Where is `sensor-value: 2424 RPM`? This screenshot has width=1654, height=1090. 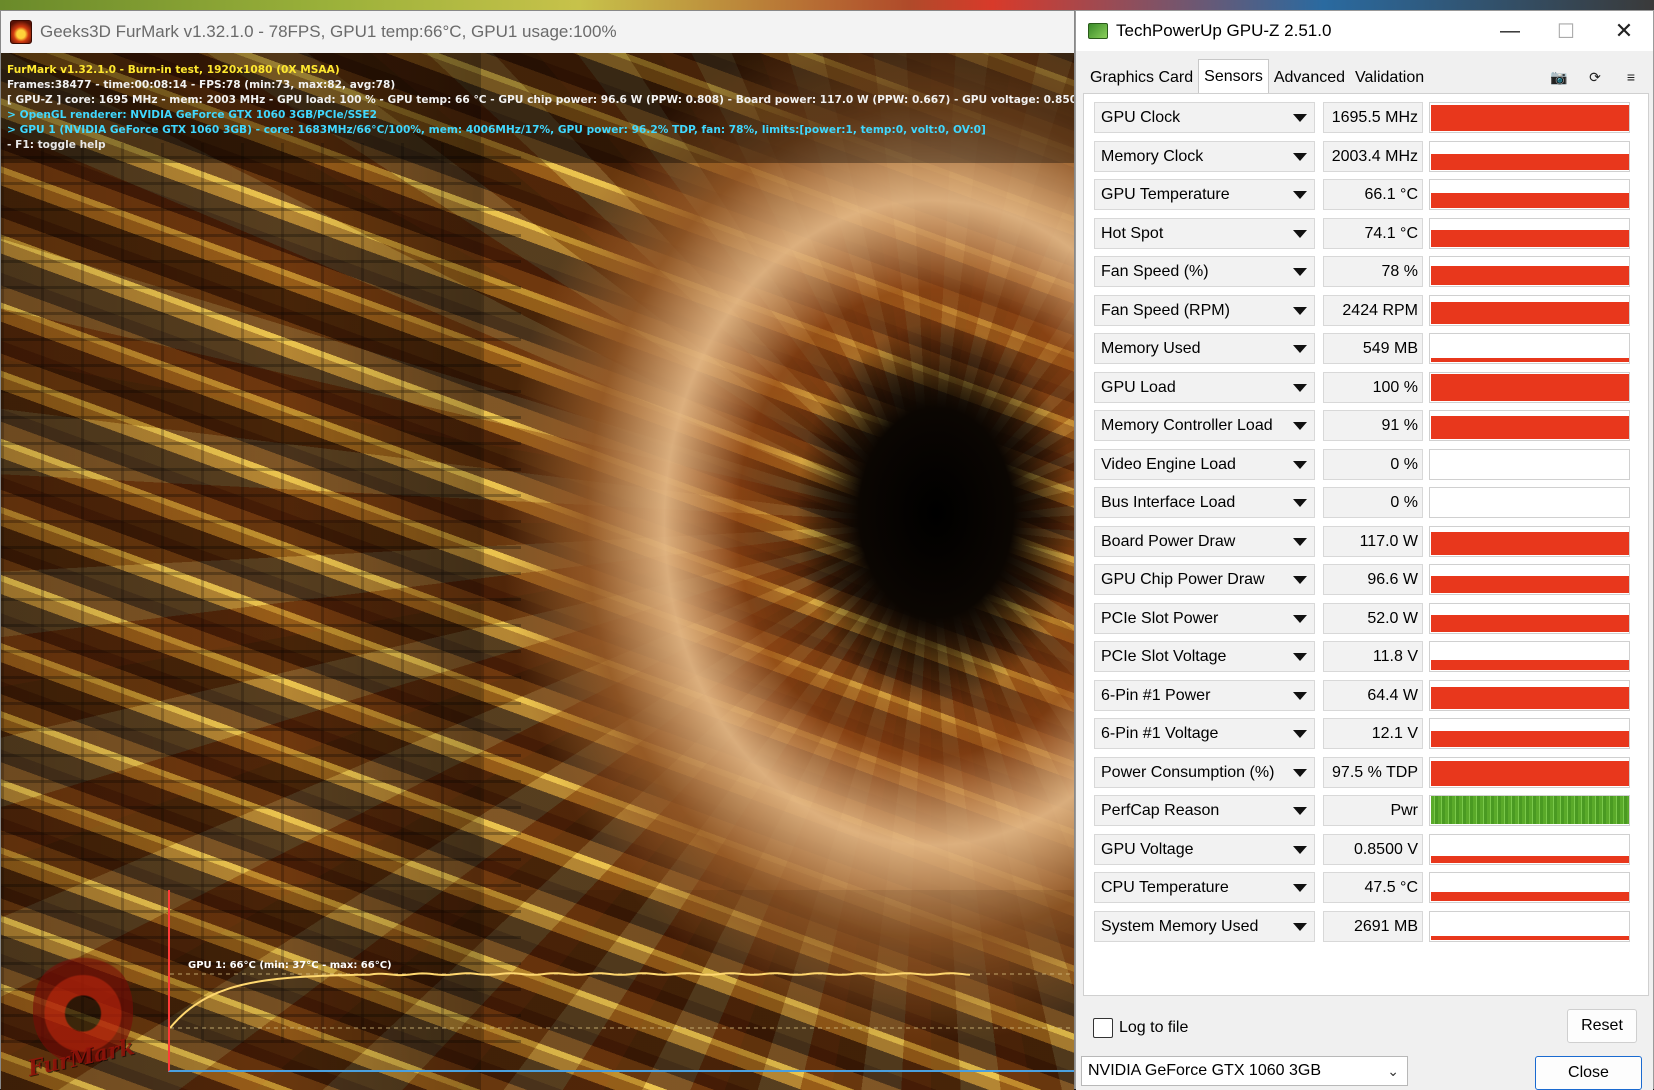 sensor-value: 2424 RPM is located at coordinates (1373, 310).